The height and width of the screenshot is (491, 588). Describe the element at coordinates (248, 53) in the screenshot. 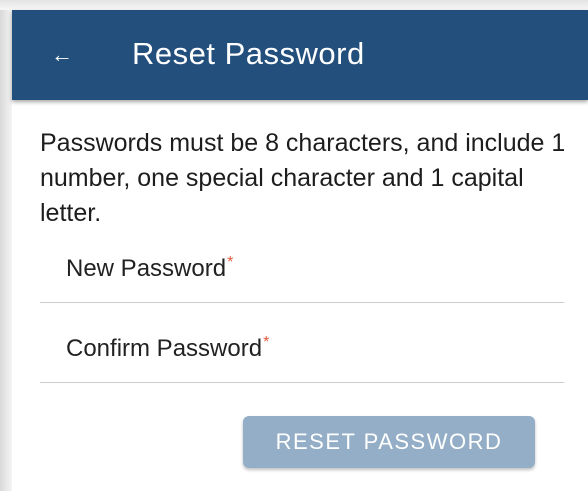

I see `page-title: Reset Password` at that location.